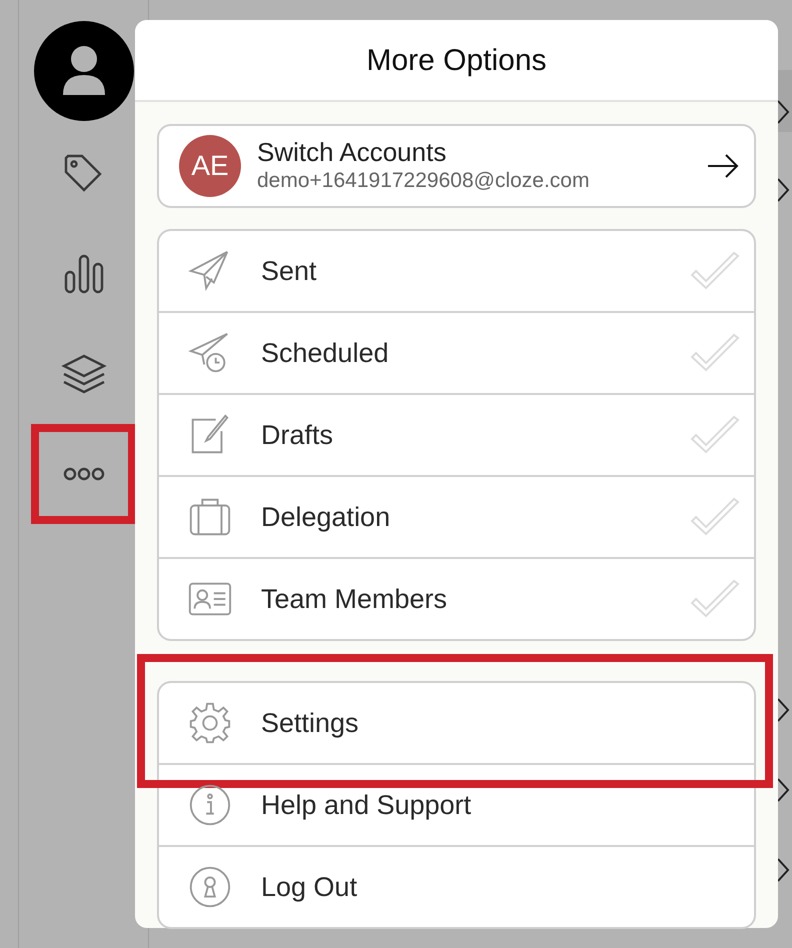 This screenshot has height=948, width=792. What do you see at coordinates (456, 353) in the screenshot?
I see `menu-item: Scheduled` at bounding box center [456, 353].